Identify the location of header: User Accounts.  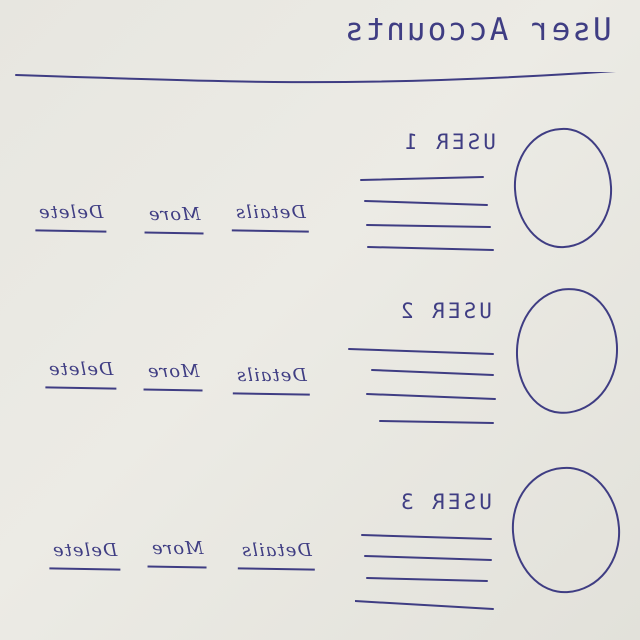
(432, 30).